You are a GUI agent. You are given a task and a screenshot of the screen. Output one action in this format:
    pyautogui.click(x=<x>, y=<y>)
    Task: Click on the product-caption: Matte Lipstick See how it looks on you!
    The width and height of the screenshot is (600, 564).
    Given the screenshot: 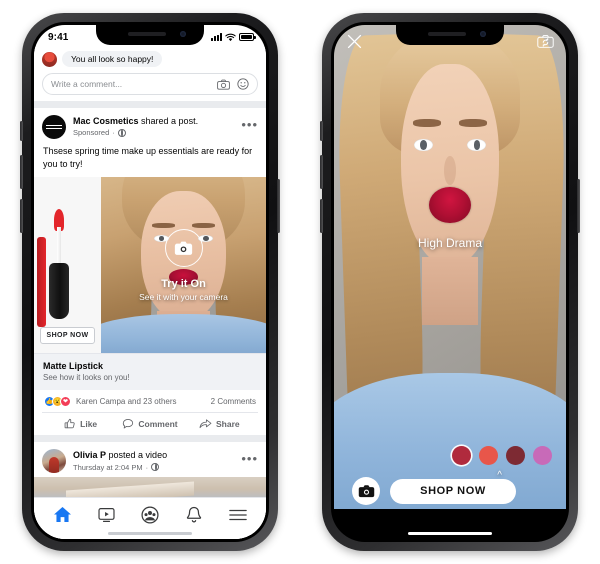 What is the action you would take?
    pyautogui.click(x=150, y=372)
    